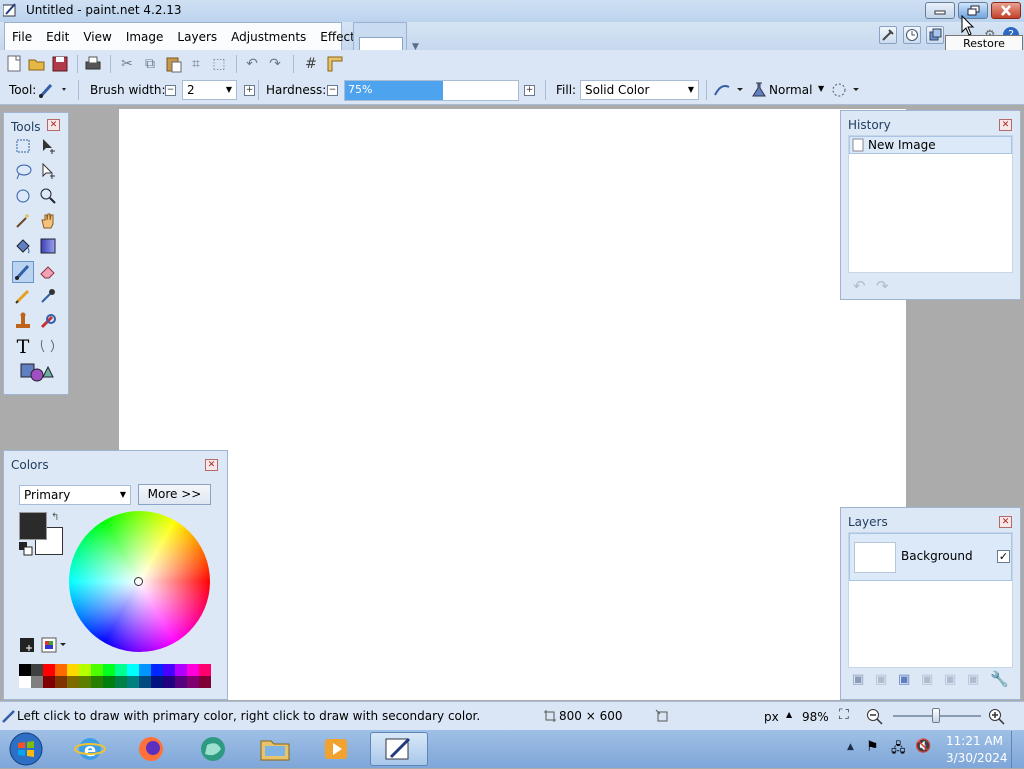  I want to click on eraser-tool, so click(48, 272).